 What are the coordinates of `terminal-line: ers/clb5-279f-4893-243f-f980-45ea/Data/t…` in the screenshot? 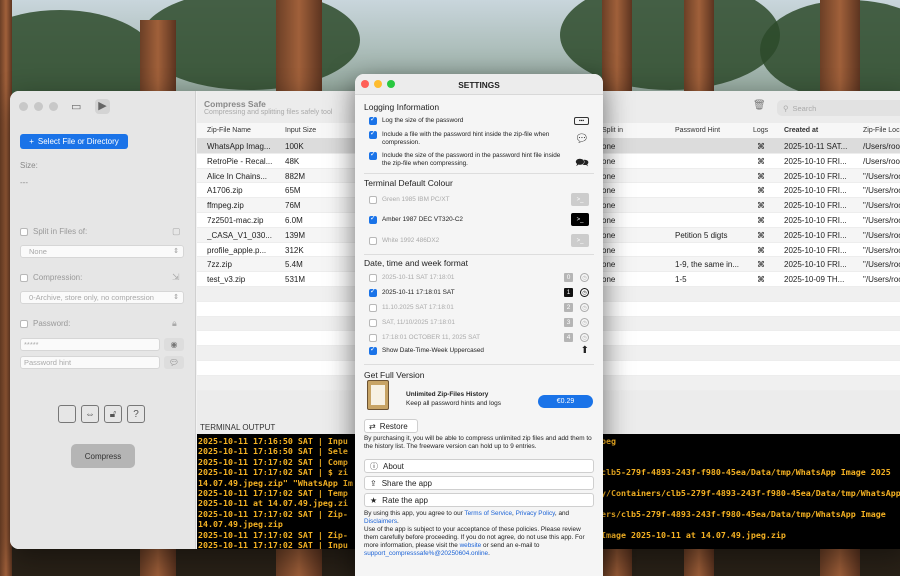 It's located at (743, 513).